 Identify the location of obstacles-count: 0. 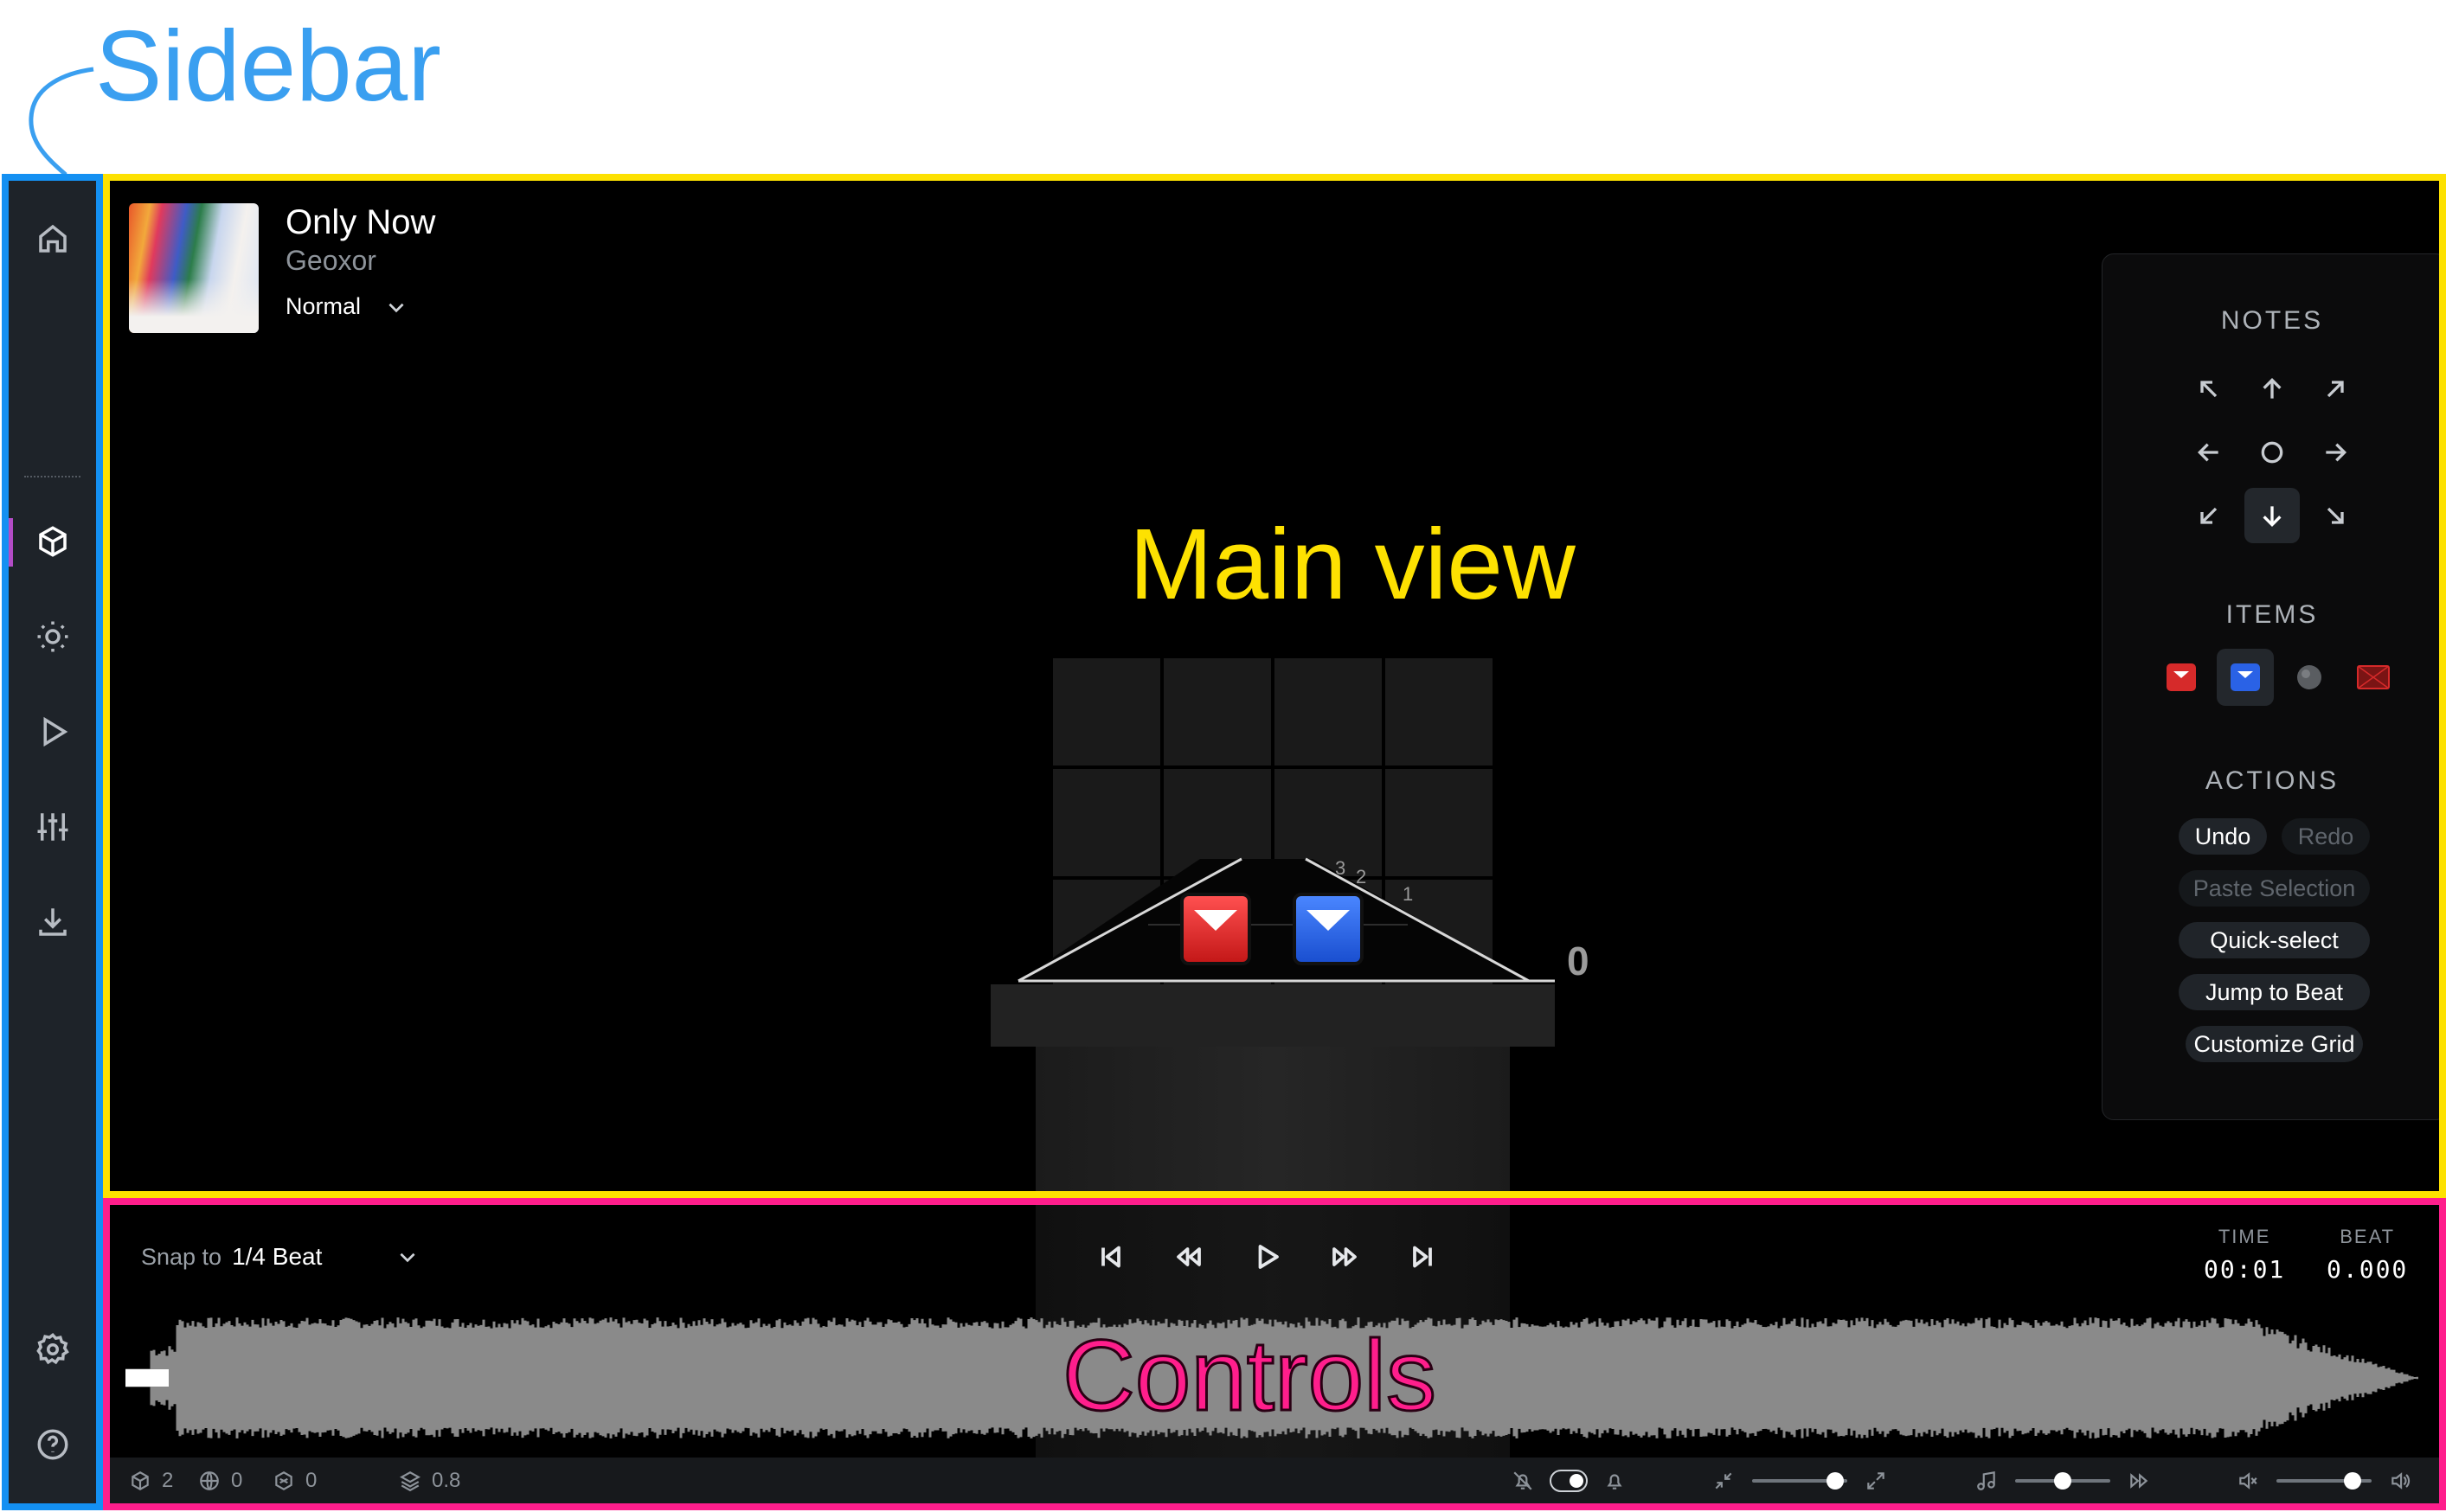
(295, 1480).